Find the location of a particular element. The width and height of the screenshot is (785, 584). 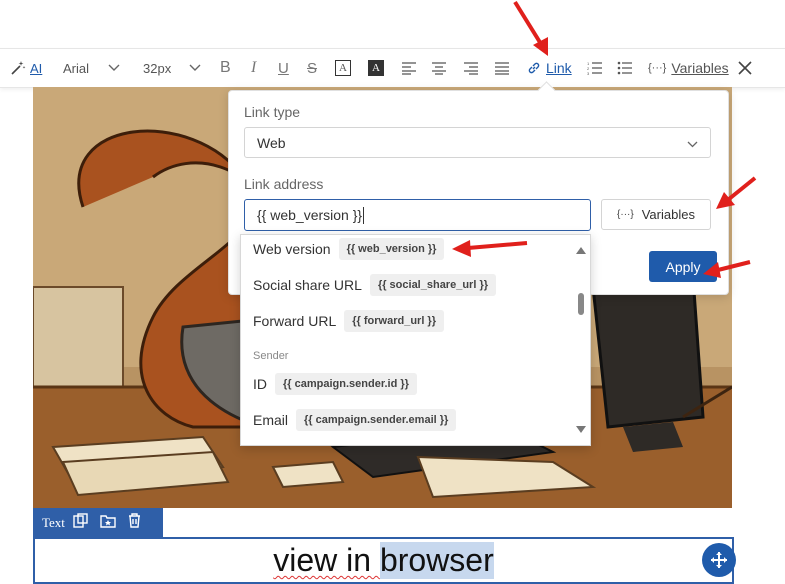

underline-icon: U is located at coordinates (283, 68).